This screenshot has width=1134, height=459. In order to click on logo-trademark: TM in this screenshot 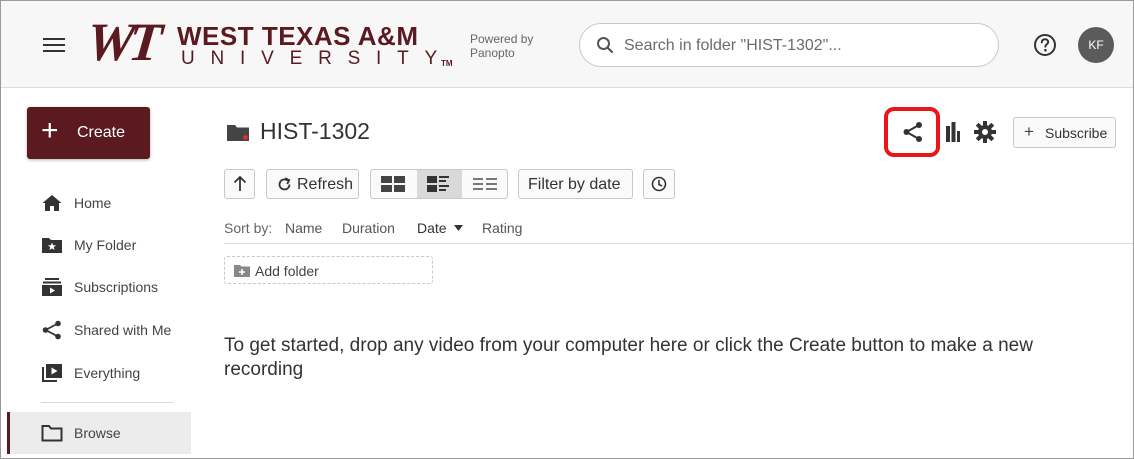, I will do `click(447, 63)`.